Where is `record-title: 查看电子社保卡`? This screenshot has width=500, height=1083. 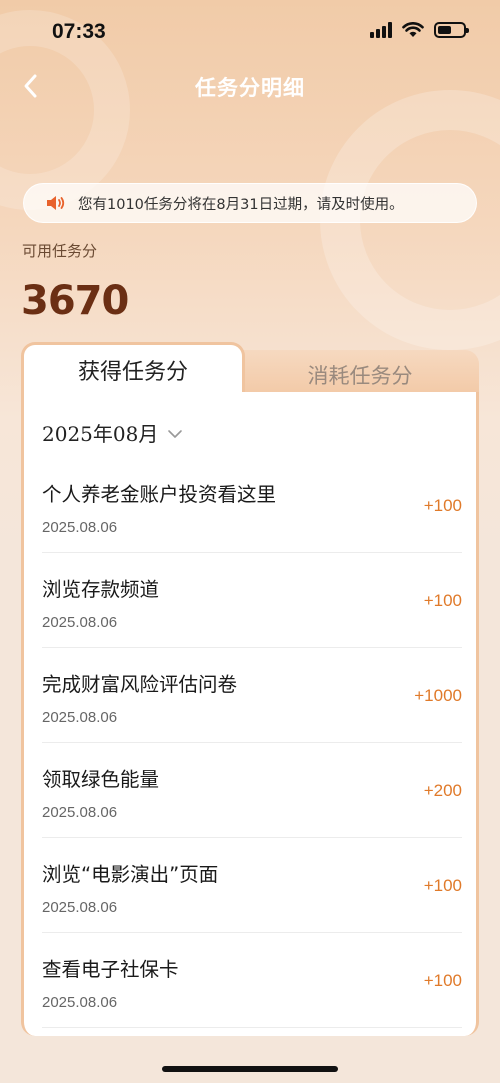
record-title: 查看电子社保卡 is located at coordinates (110, 969).